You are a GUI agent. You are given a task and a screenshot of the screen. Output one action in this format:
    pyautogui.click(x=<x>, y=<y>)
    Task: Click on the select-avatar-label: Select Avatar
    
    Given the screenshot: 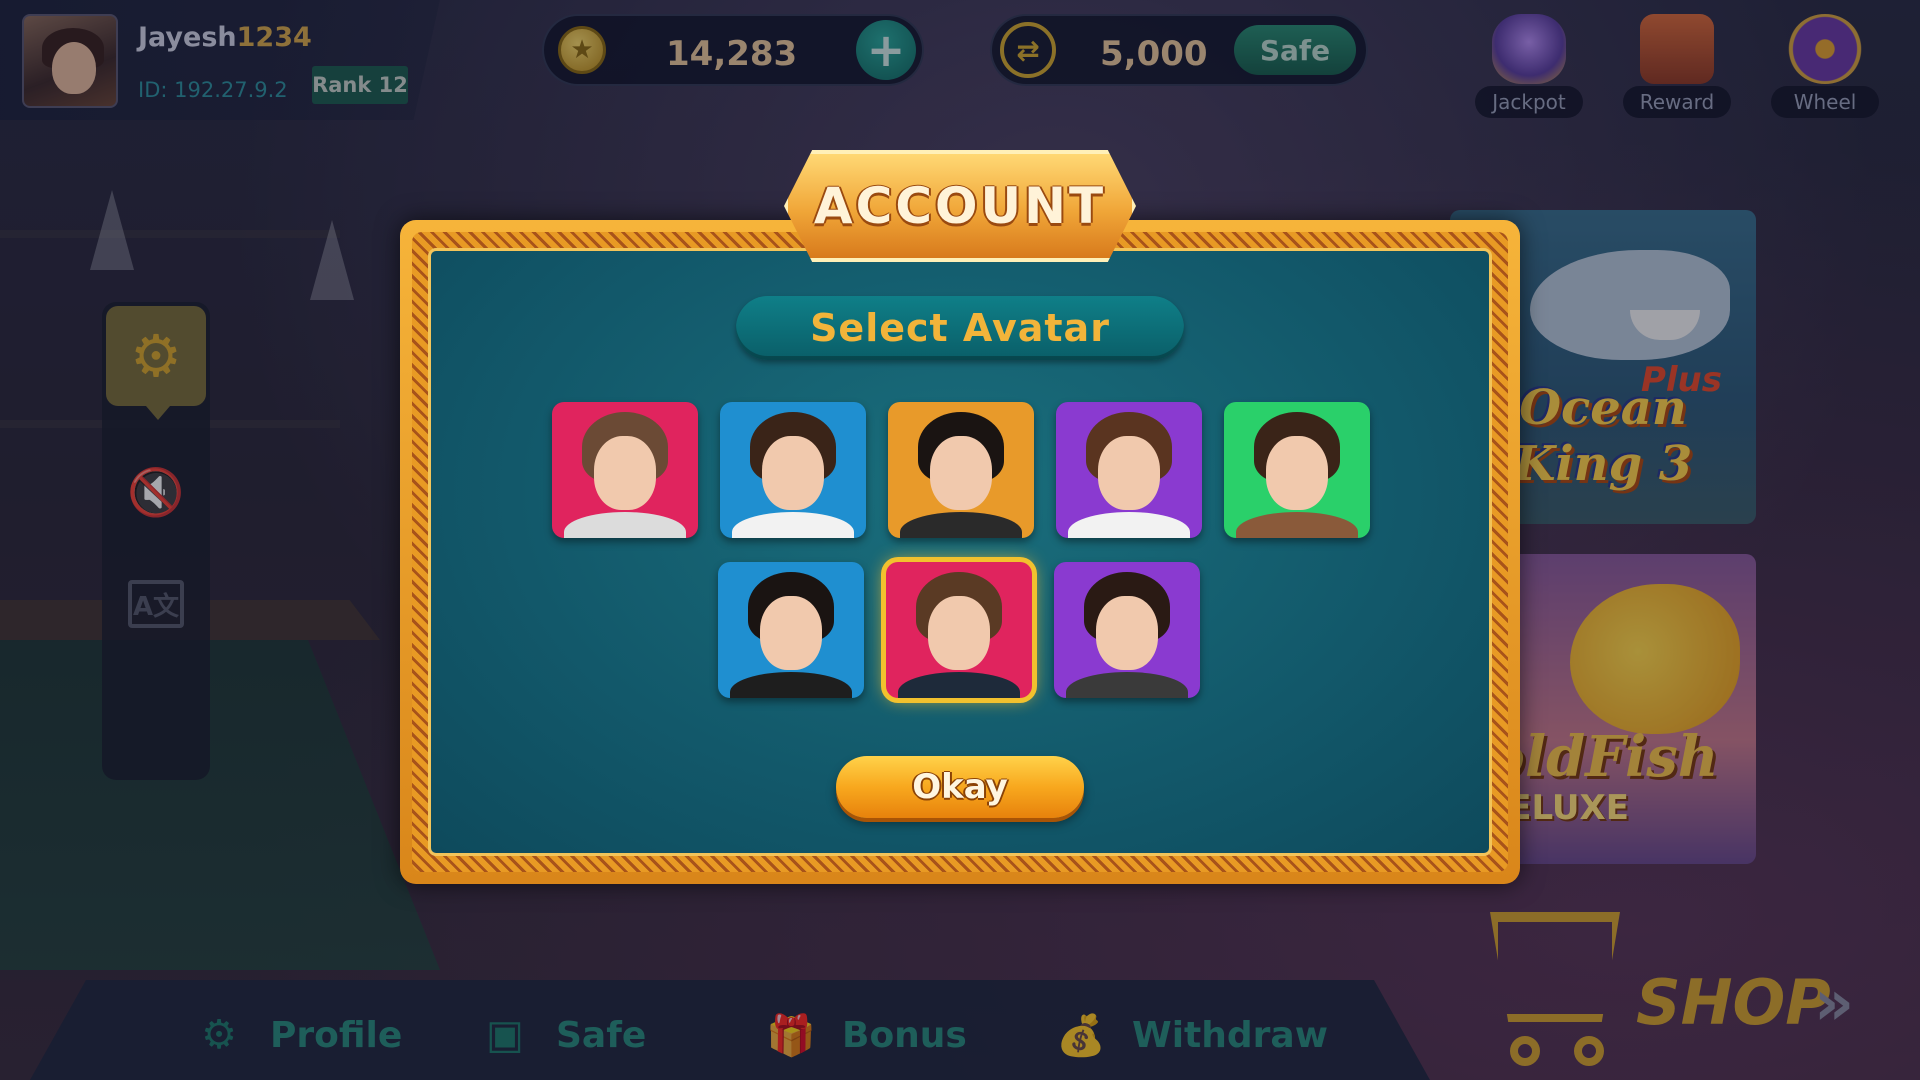 What is the action you would take?
    pyautogui.click(x=960, y=328)
    